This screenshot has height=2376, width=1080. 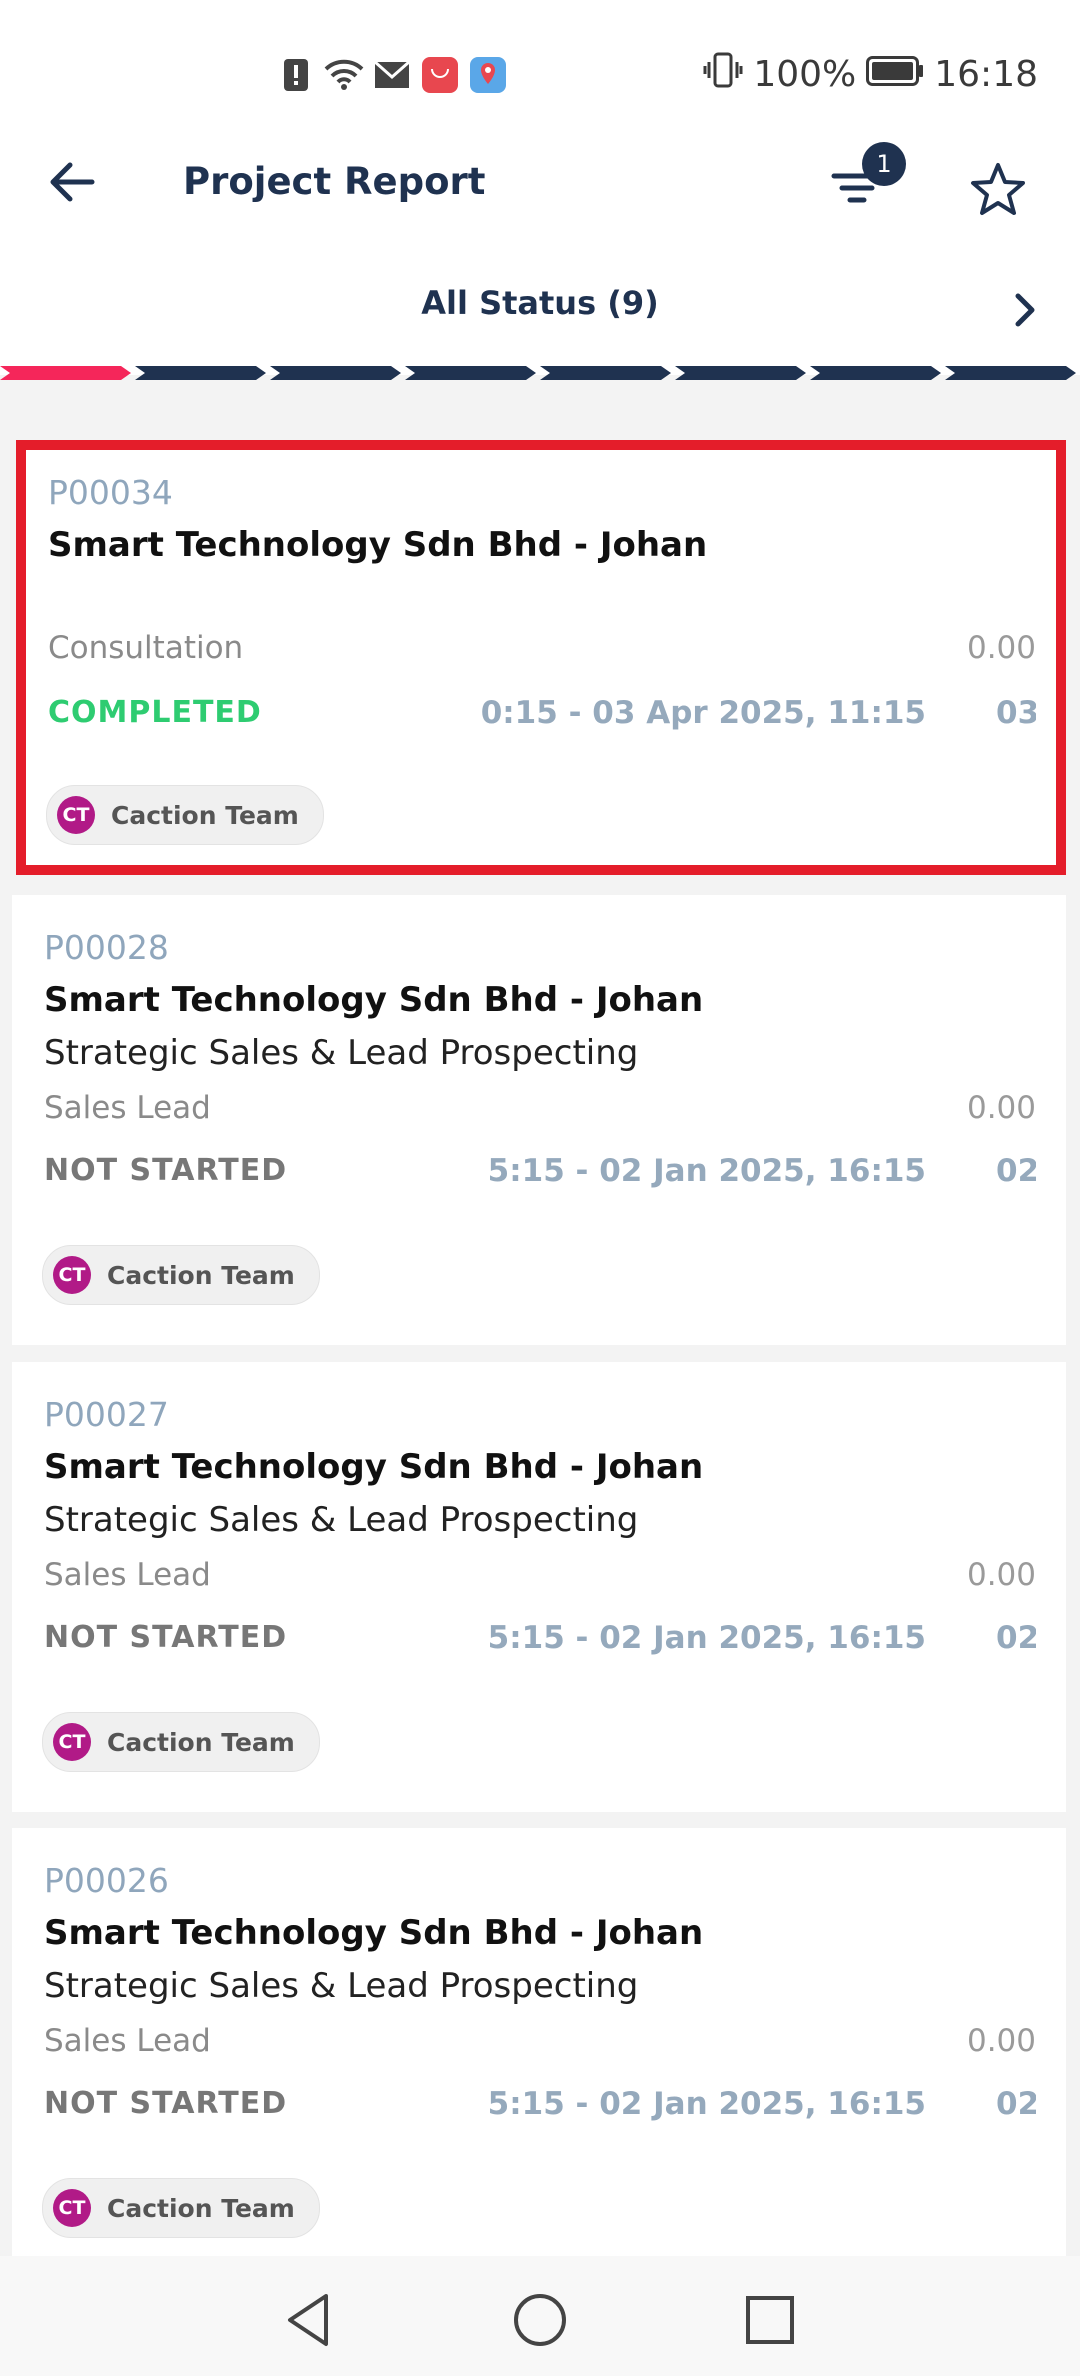 I want to click on filter-count-badge: 1, so click(x=884, y=164).